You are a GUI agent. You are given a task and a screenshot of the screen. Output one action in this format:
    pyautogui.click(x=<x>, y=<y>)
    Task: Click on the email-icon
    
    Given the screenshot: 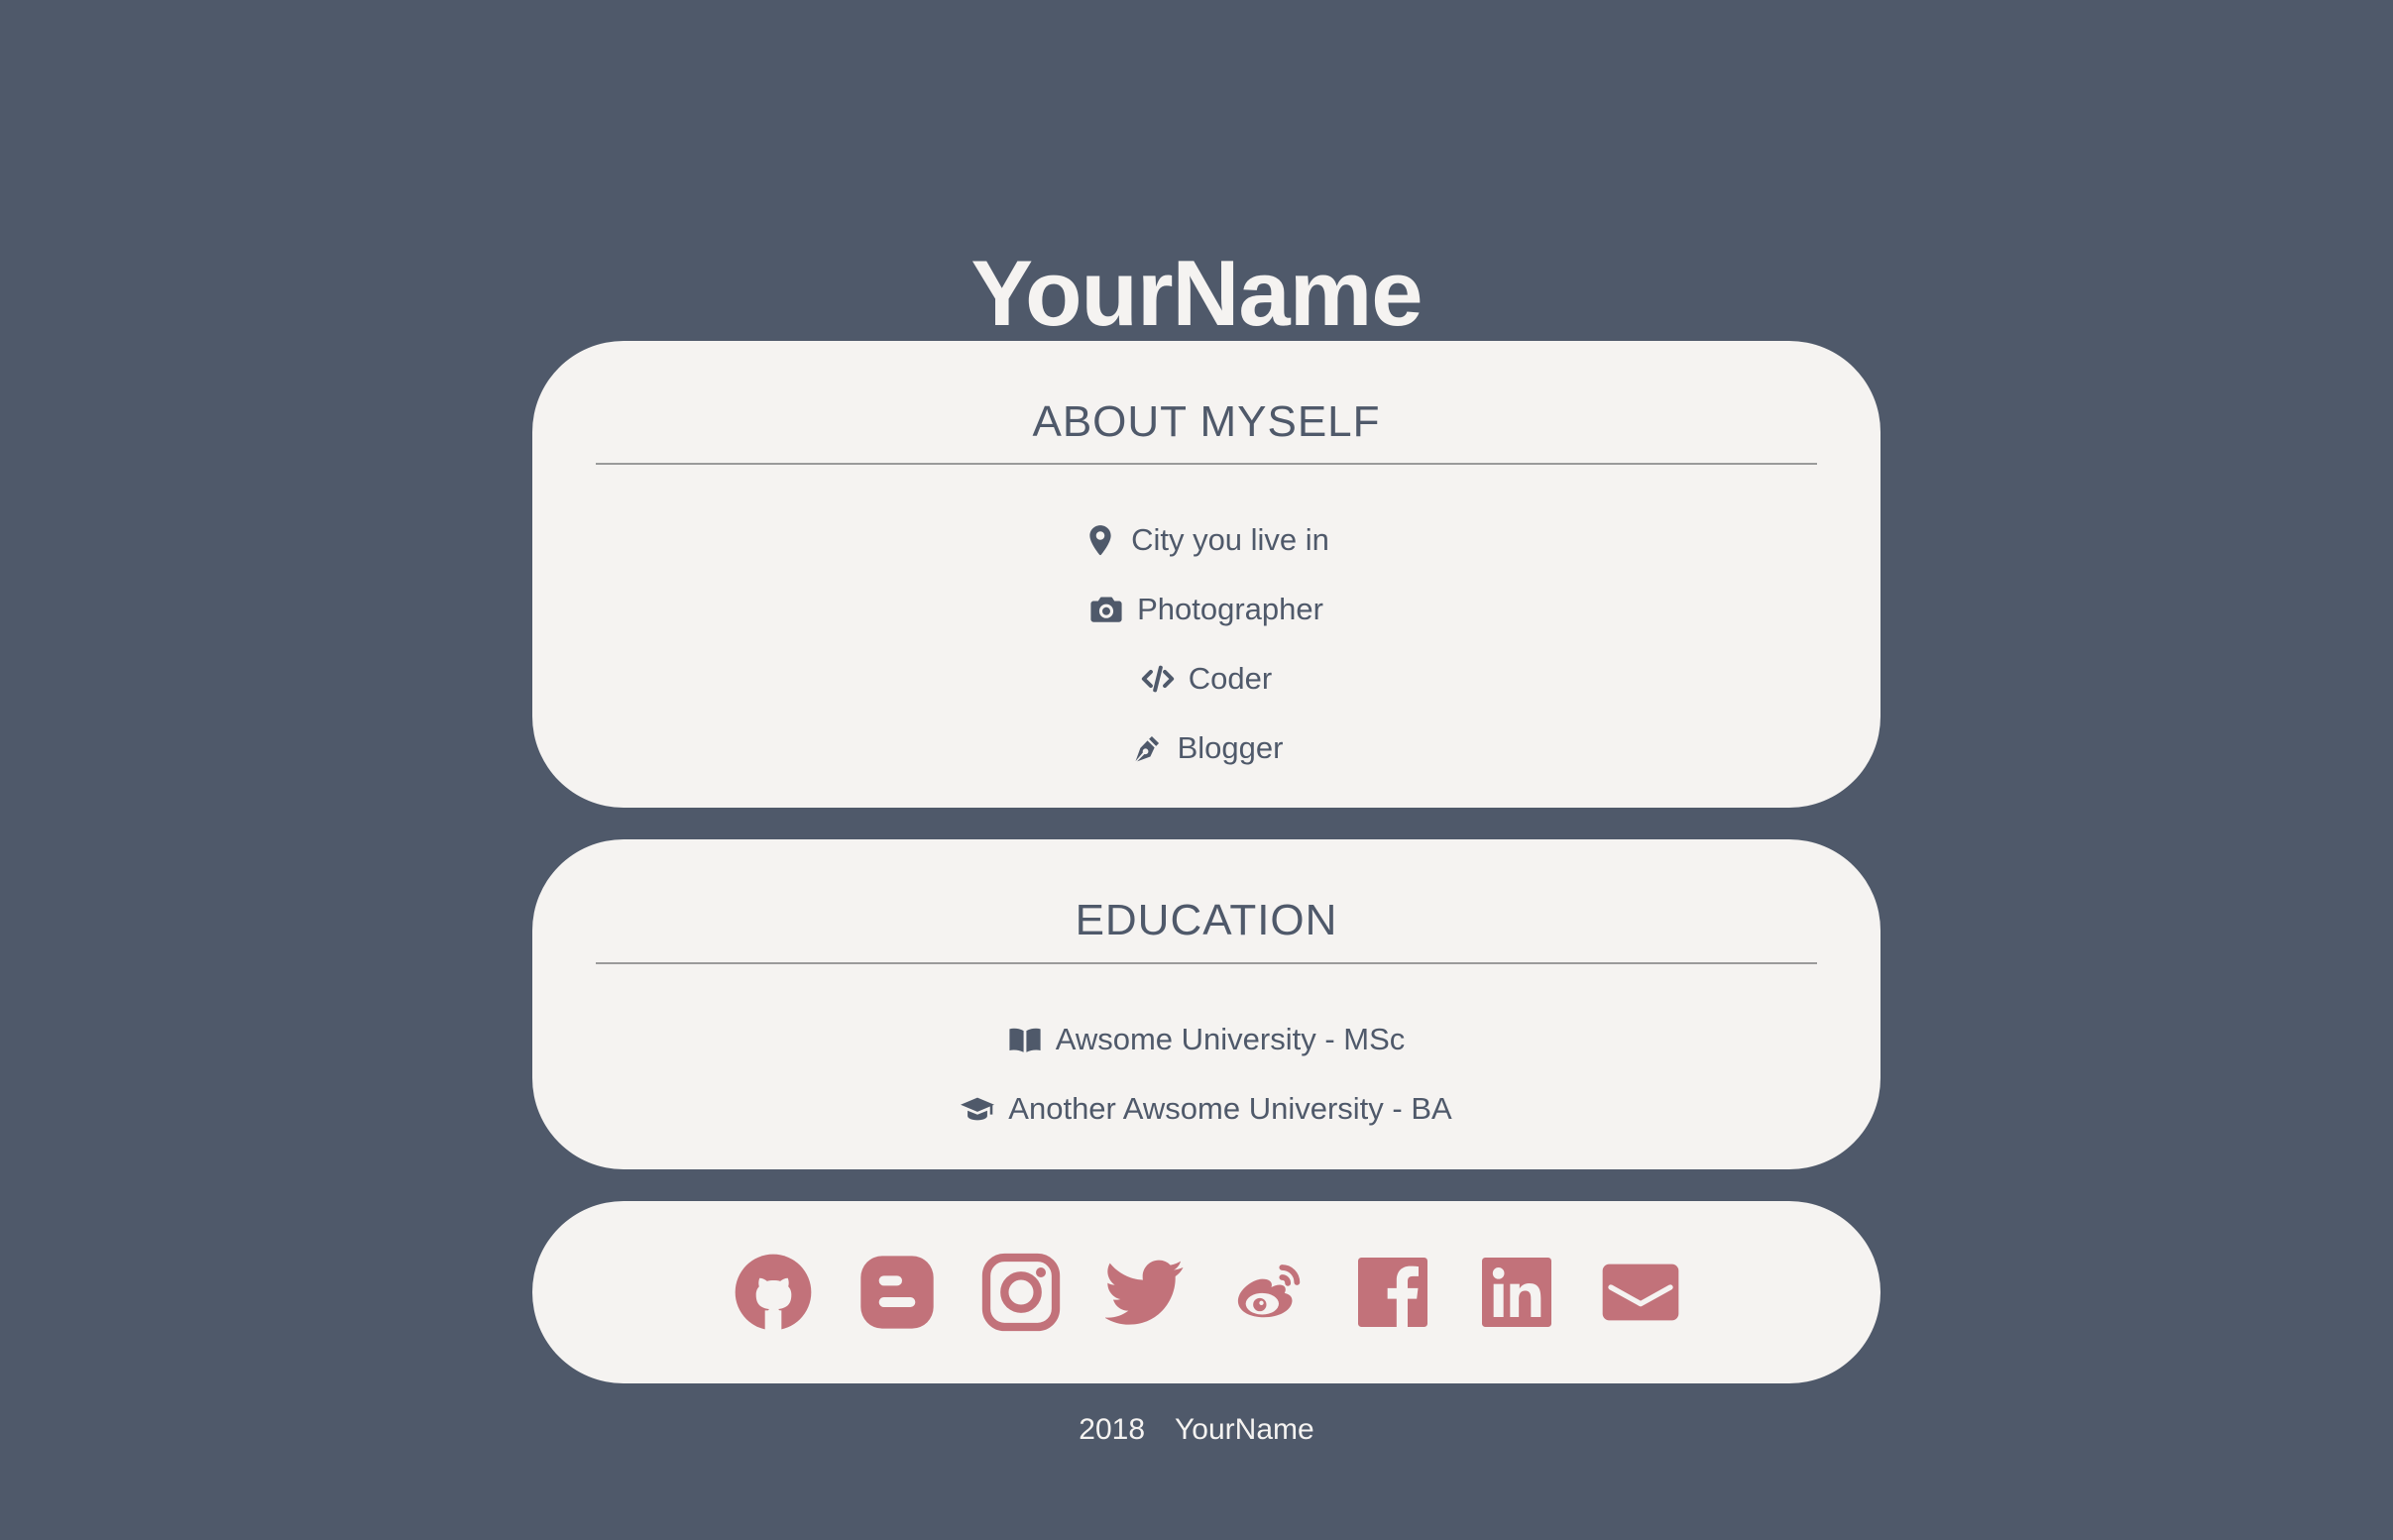 What is the action you would take?
    pyautogui.click(x=1641, y=1292)
    